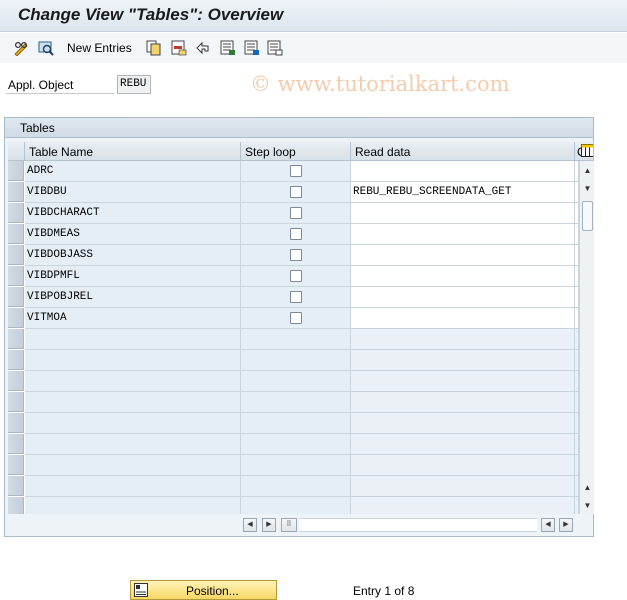  What do you see at coordinates (296, 151) in the screenshot?
I see `column-header-step-loop: Step loop` at bounding box center [296, 151].